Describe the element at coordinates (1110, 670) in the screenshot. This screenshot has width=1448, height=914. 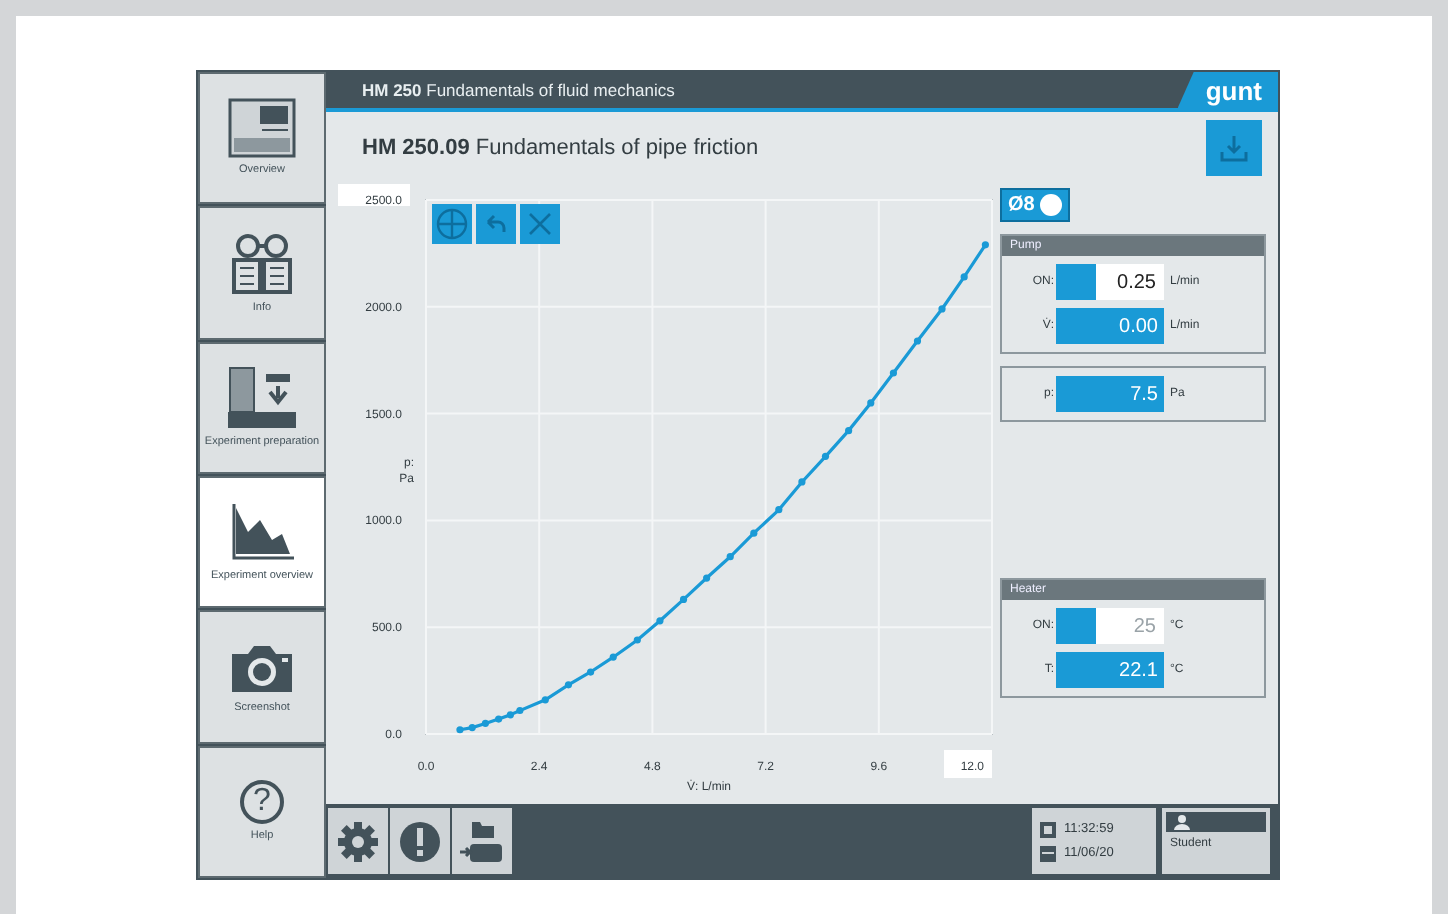
I see `value-display: 22.1` at that location.